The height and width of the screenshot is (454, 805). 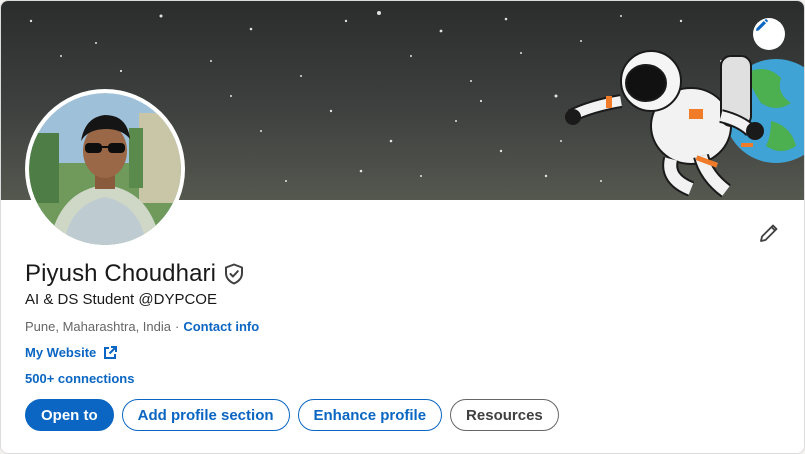 I want to click on connections-count: 500+ connections, so click(x=79, y=378).